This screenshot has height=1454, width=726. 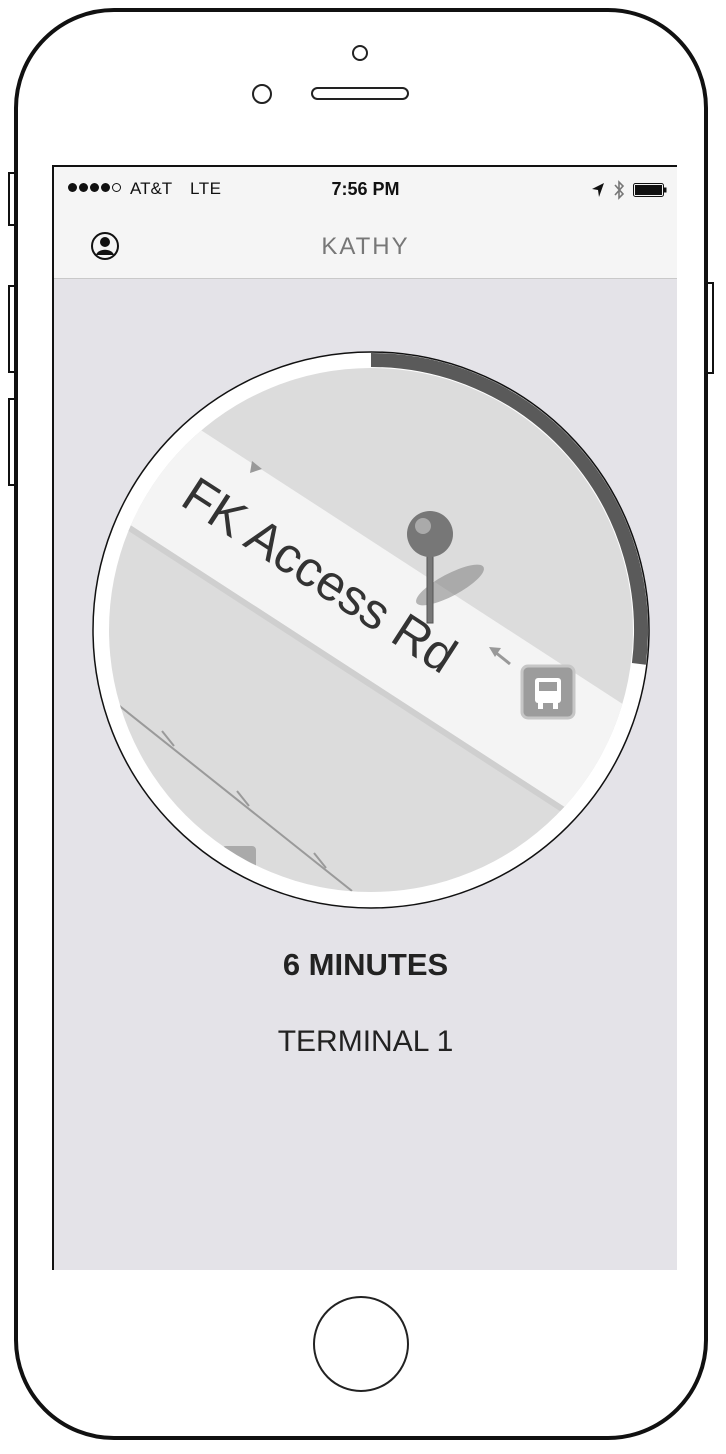 I want to click on bluetooth-icon, so click(x=619, y=190).